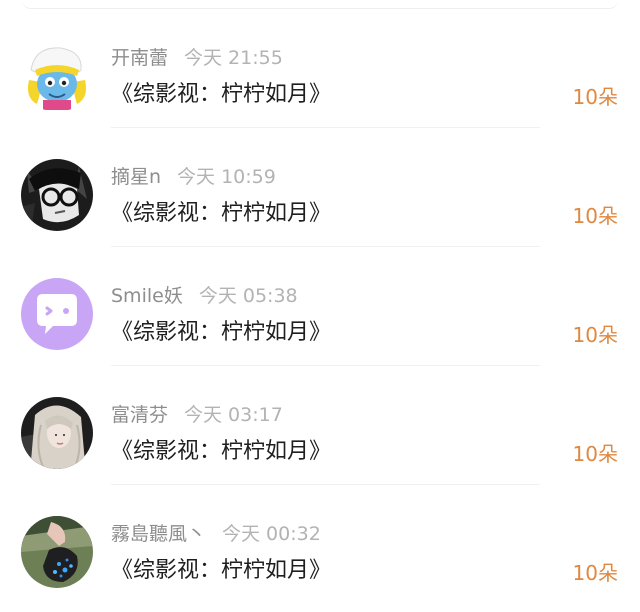 This screenshot has height=612, width=640. Describe the element at coordinates (136, 177) in the screenshot. I see `username: 摘星n` at that location.